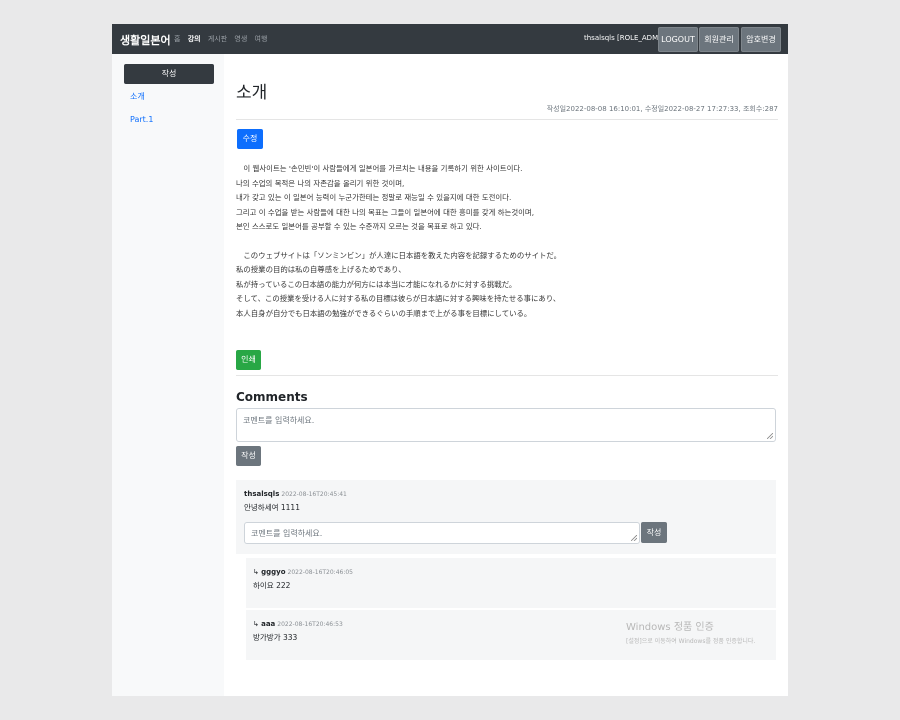 Image resolution: width=900 pixels, height=720 pixels. What do you see at coordinates (287, 533) in the screenshot?
I see `reply-placeholder: 코멘트를 입력하세요.` at bounding box center [287, 533].